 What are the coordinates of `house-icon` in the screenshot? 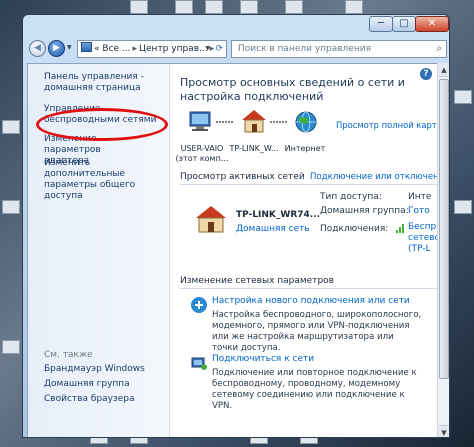 It's located at (254, 121).